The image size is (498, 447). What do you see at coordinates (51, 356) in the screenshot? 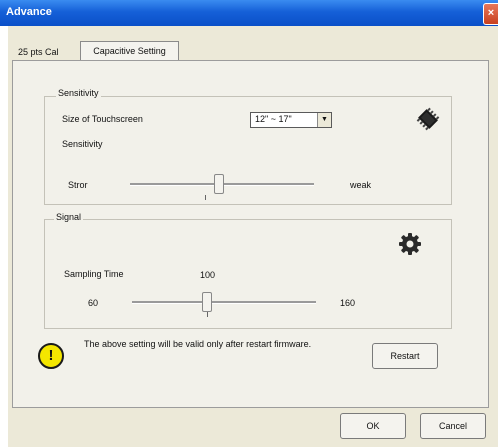
I see `warning-icon: !` at bounding box center [51, 356].